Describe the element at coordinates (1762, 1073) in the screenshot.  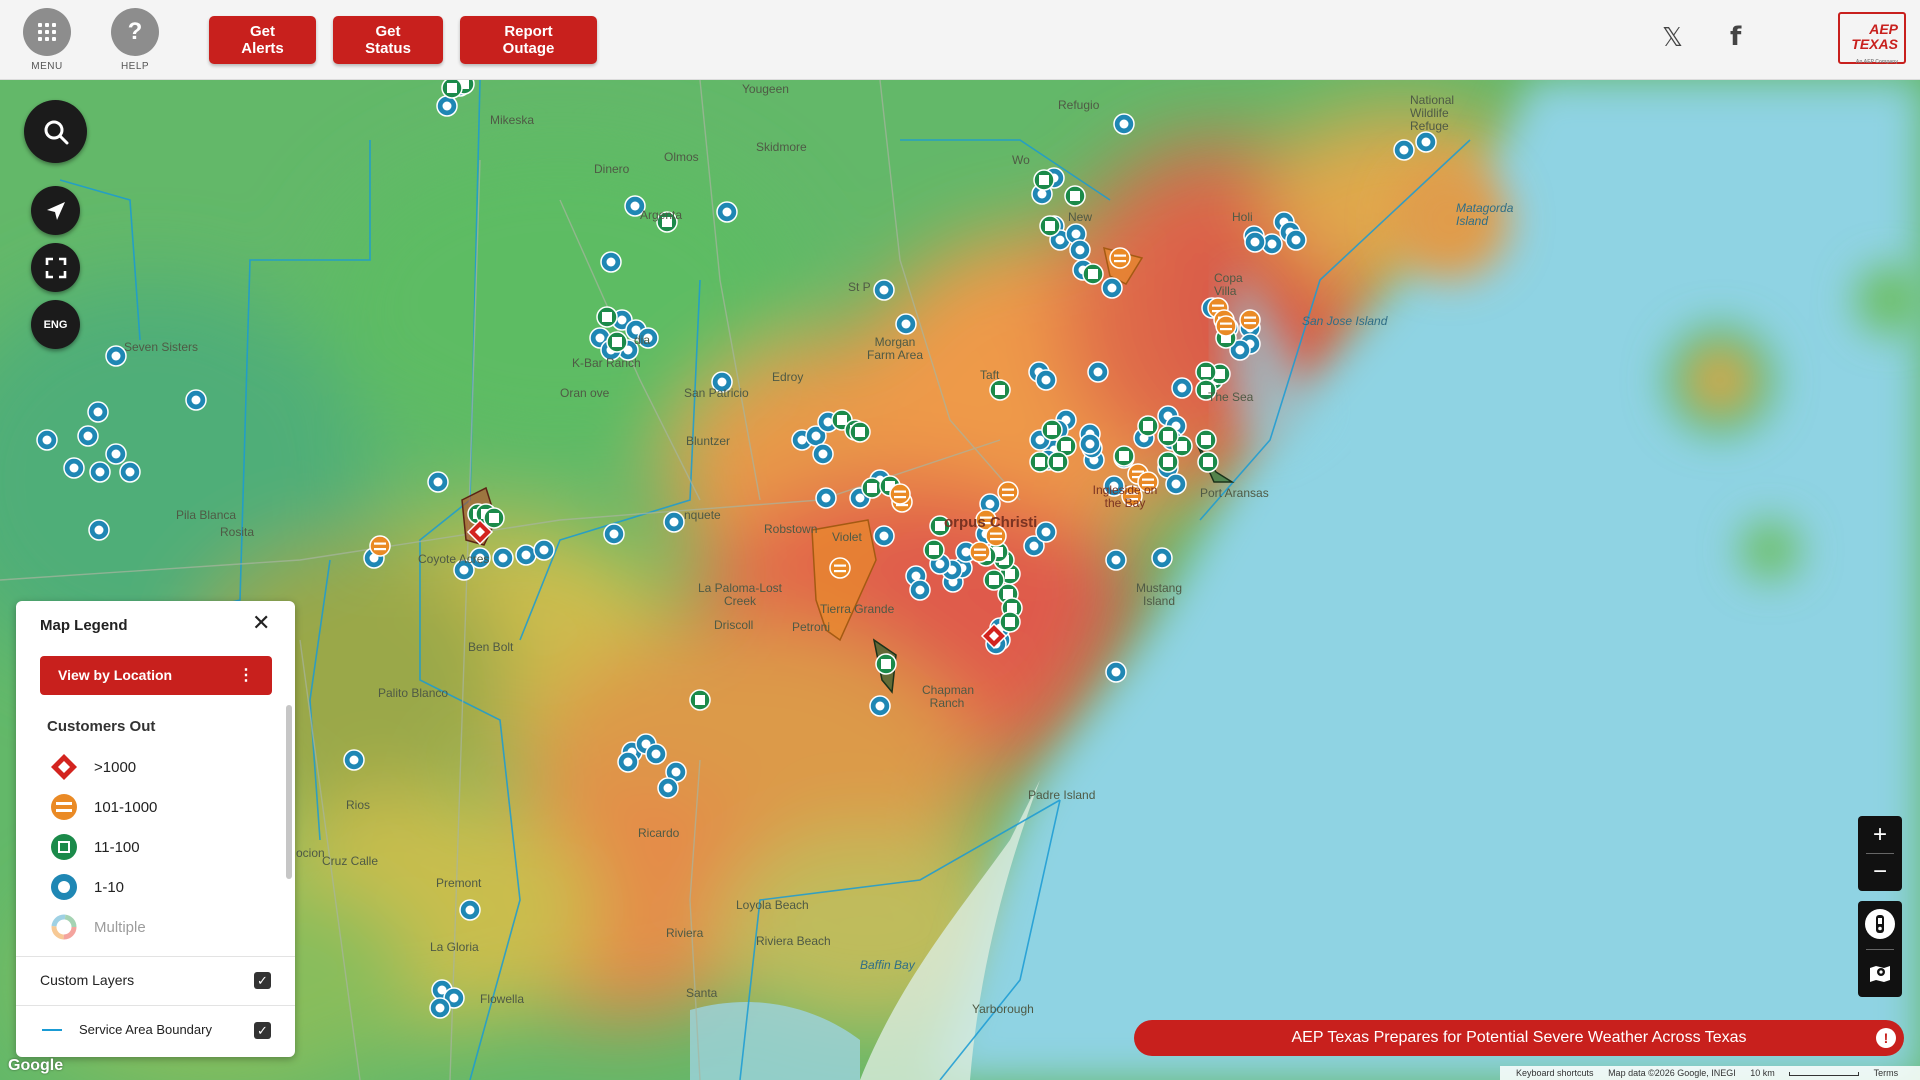
I see `map-scale: 10 km` at that location.